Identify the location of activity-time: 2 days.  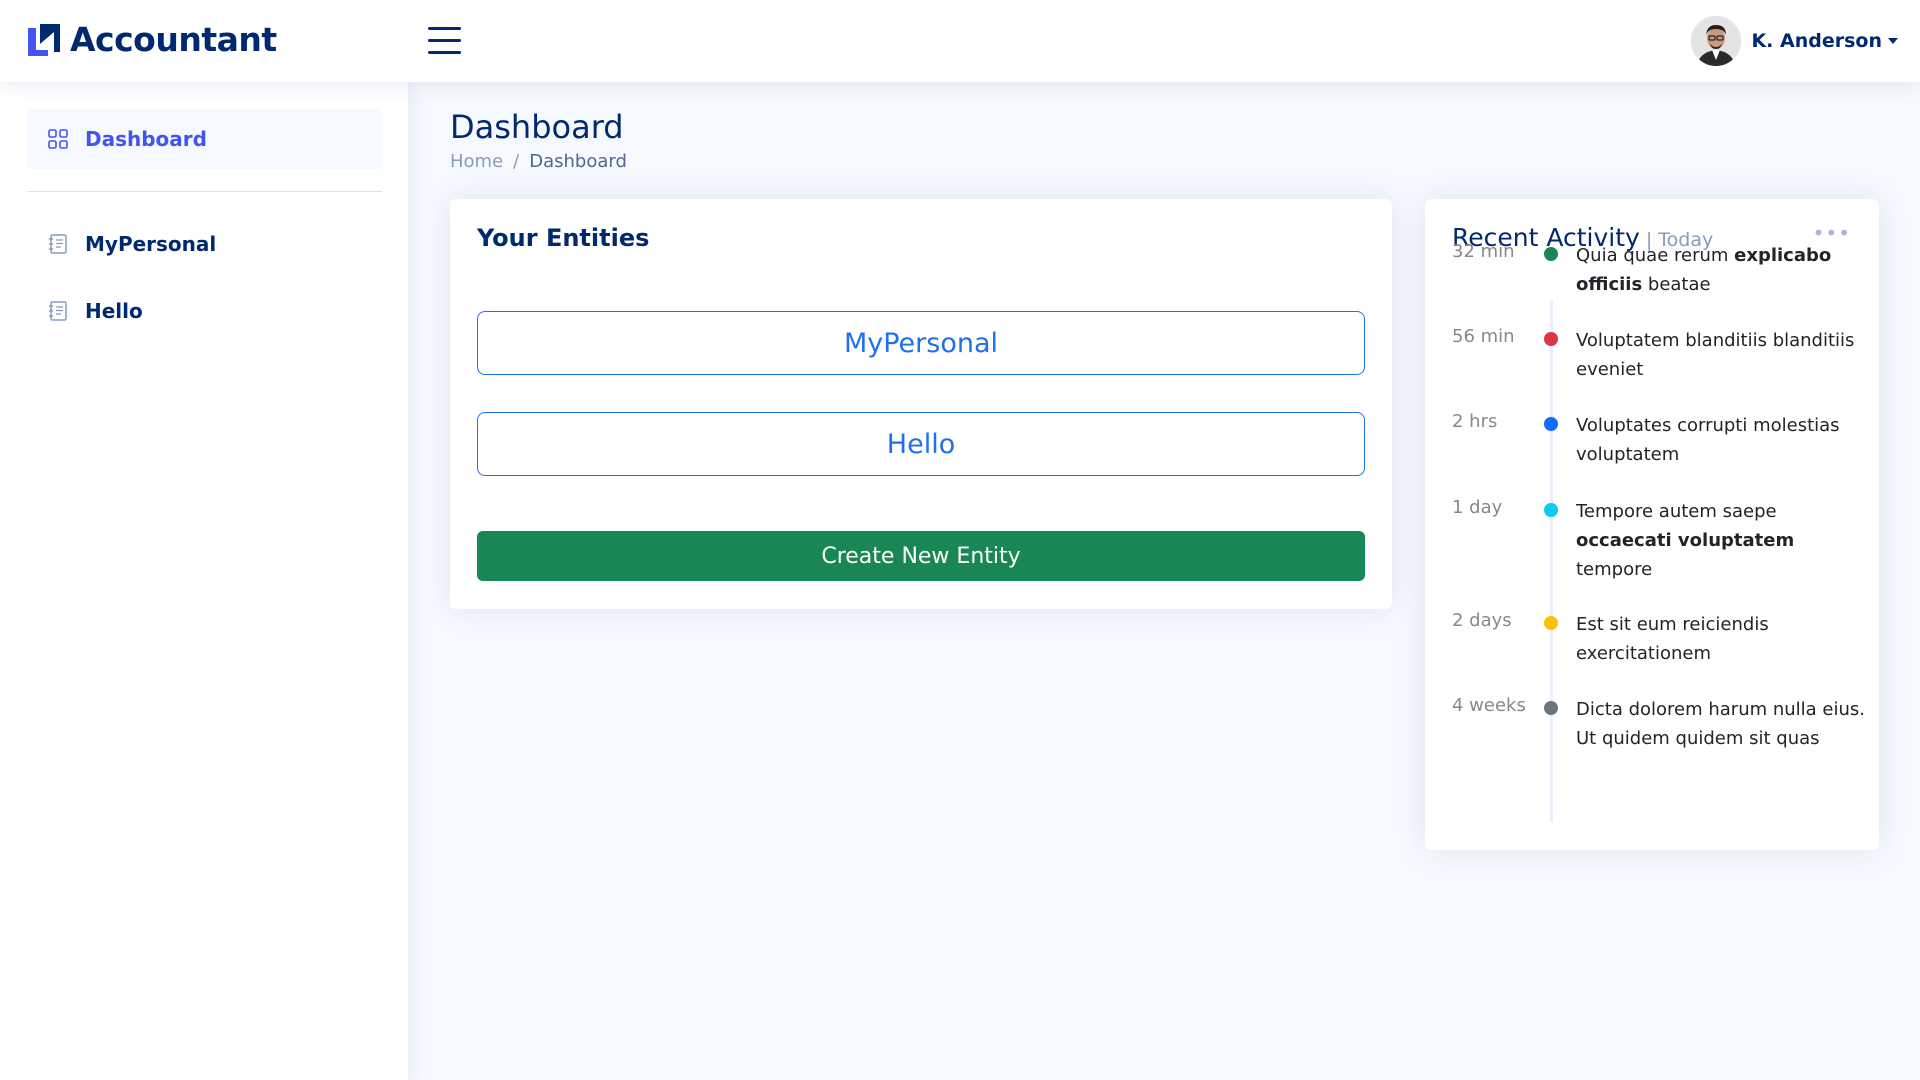
(1482, 620).